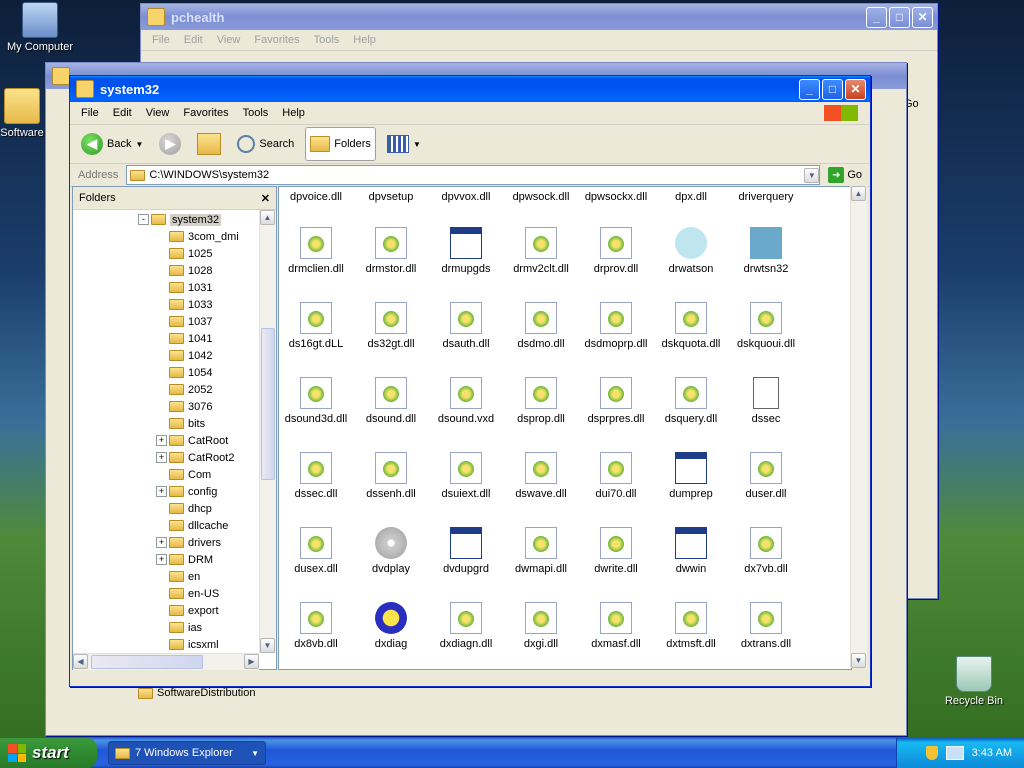  What do you see at coordinates (691, 551) in the screenshot?
I see `file-item: dwwin` at bounding box center [691, 551].